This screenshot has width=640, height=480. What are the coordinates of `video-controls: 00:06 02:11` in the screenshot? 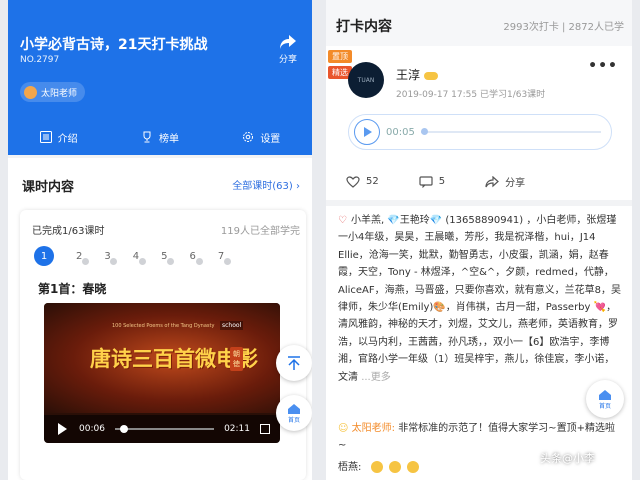 It's located at (162, 429).